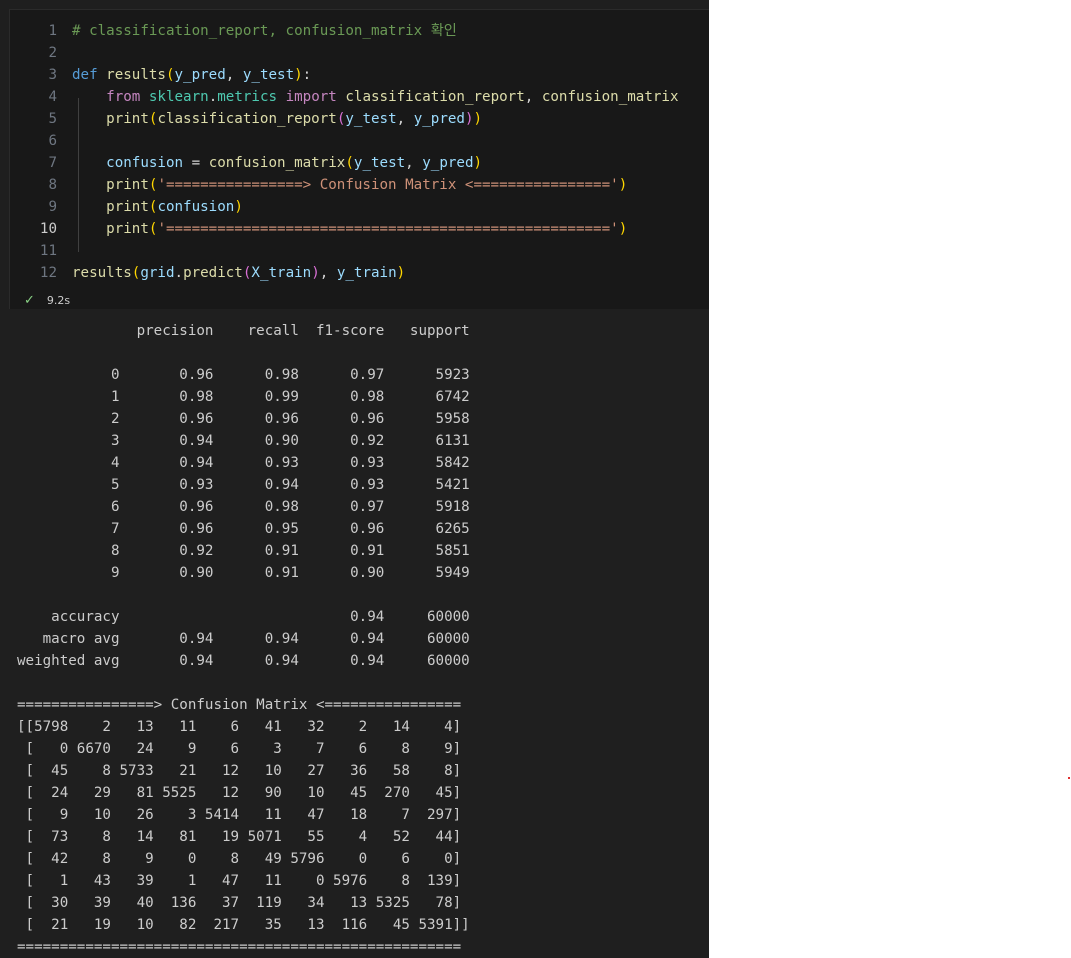  I want to click on line-number: 11, so click(48, 251).